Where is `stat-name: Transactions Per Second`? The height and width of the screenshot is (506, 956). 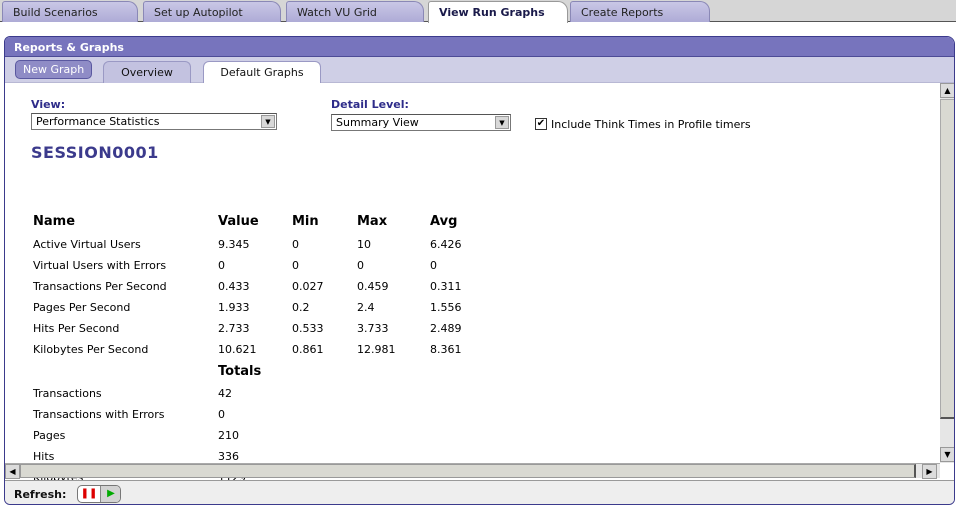
stat-name: Transactions Per Second is located at coordinates (100, 286).